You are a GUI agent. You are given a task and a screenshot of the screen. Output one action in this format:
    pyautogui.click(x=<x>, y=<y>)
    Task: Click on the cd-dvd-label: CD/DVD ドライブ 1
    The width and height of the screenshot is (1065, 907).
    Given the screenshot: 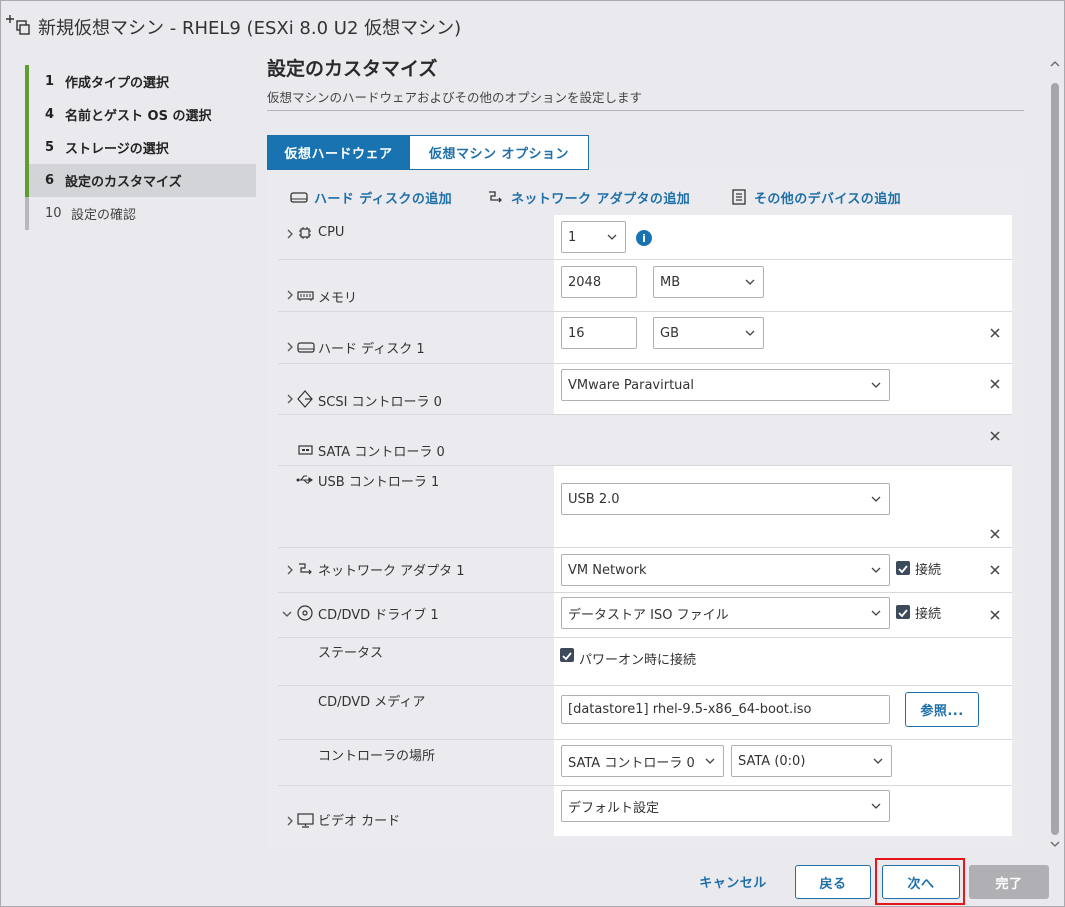 What is the action you would take?
    pyautogui.click(x=378, y=615)
    